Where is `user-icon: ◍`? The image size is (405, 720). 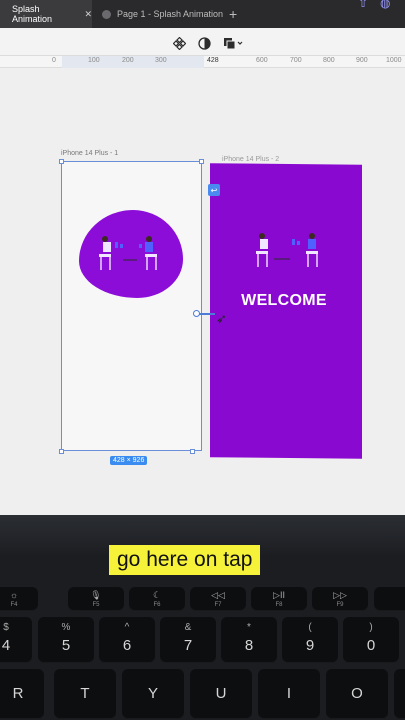 user-icon: ◍ is located at coordinates (385, 5).